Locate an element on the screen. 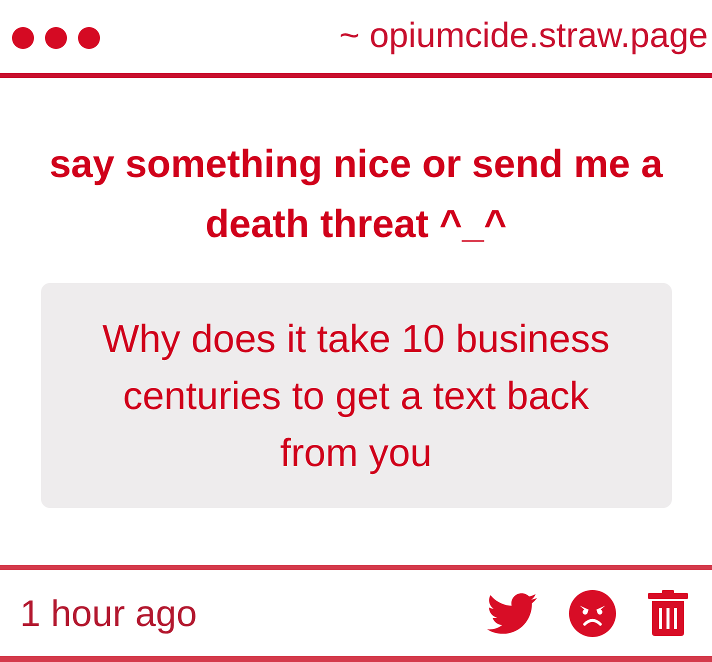 Image resolution: width=712 pixels, height=662 pixels. prompt-heading: say something nice or send me a death threat ^_^ is located at coordinates (356, 195).